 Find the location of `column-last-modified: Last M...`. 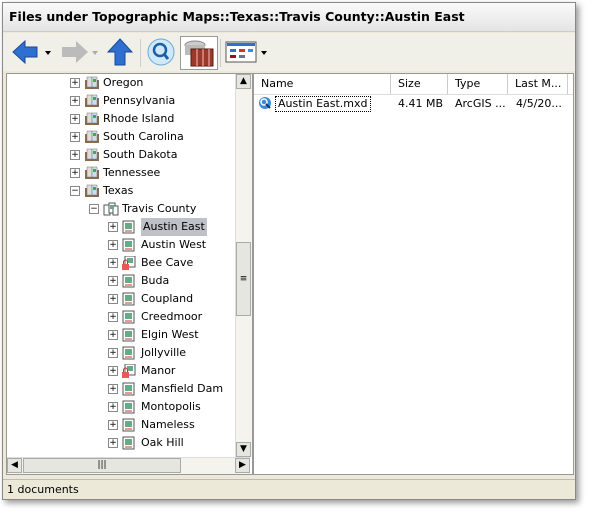

column-last-modified: Last M... is located at coordinates (538, 84).